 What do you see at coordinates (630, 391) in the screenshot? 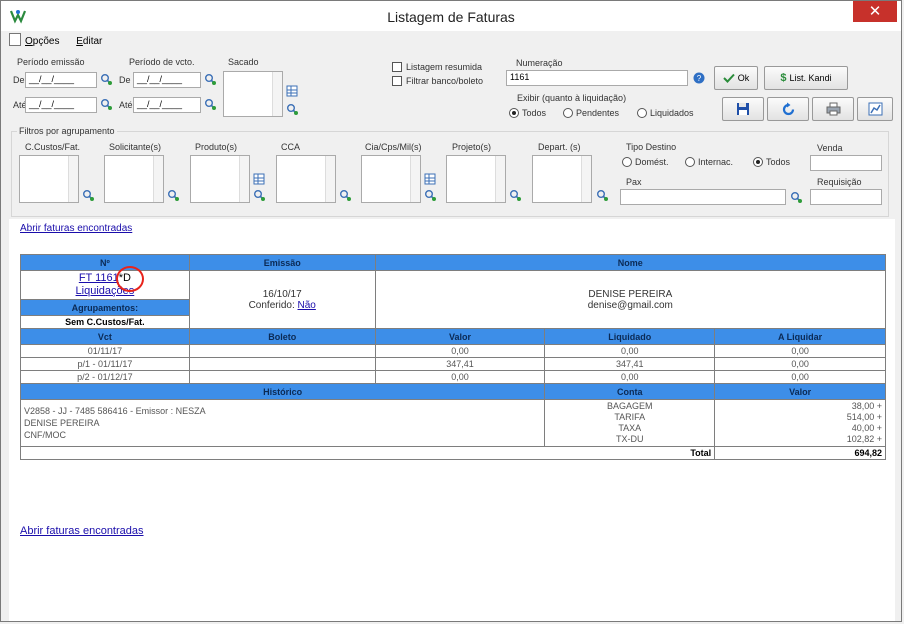
I see `hist-header-conta: Conta` at bounding box center [630, 391].